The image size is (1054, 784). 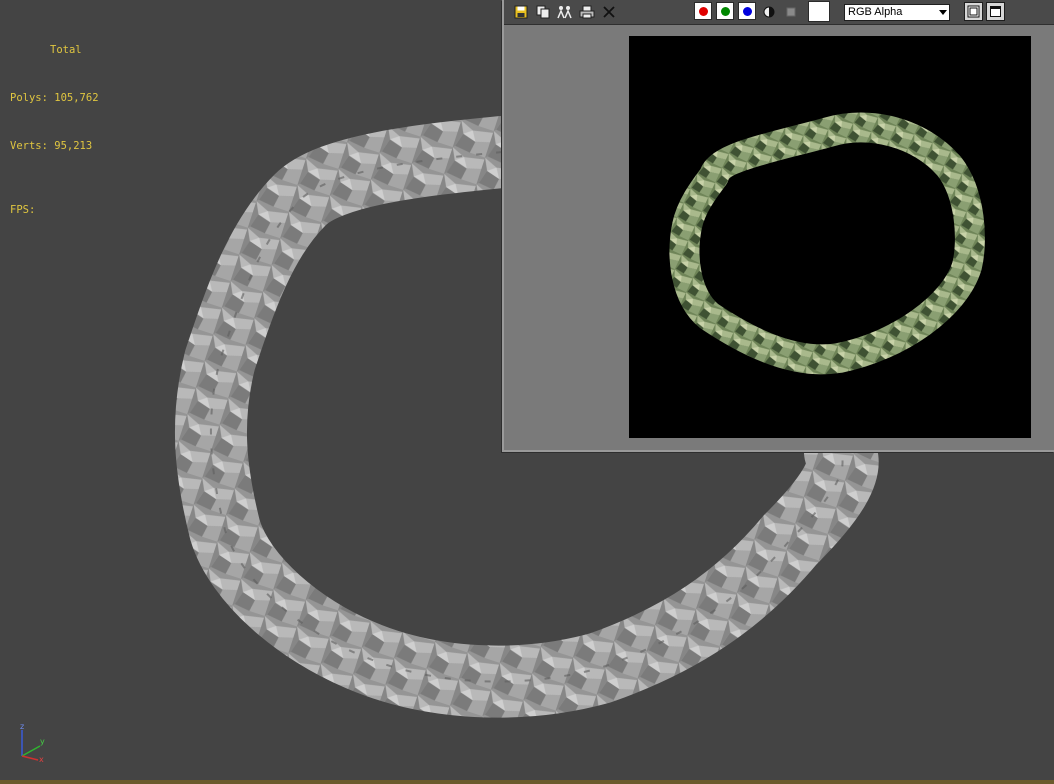 I want to click on fps-label: FPS:, so click(x=23, y=210).